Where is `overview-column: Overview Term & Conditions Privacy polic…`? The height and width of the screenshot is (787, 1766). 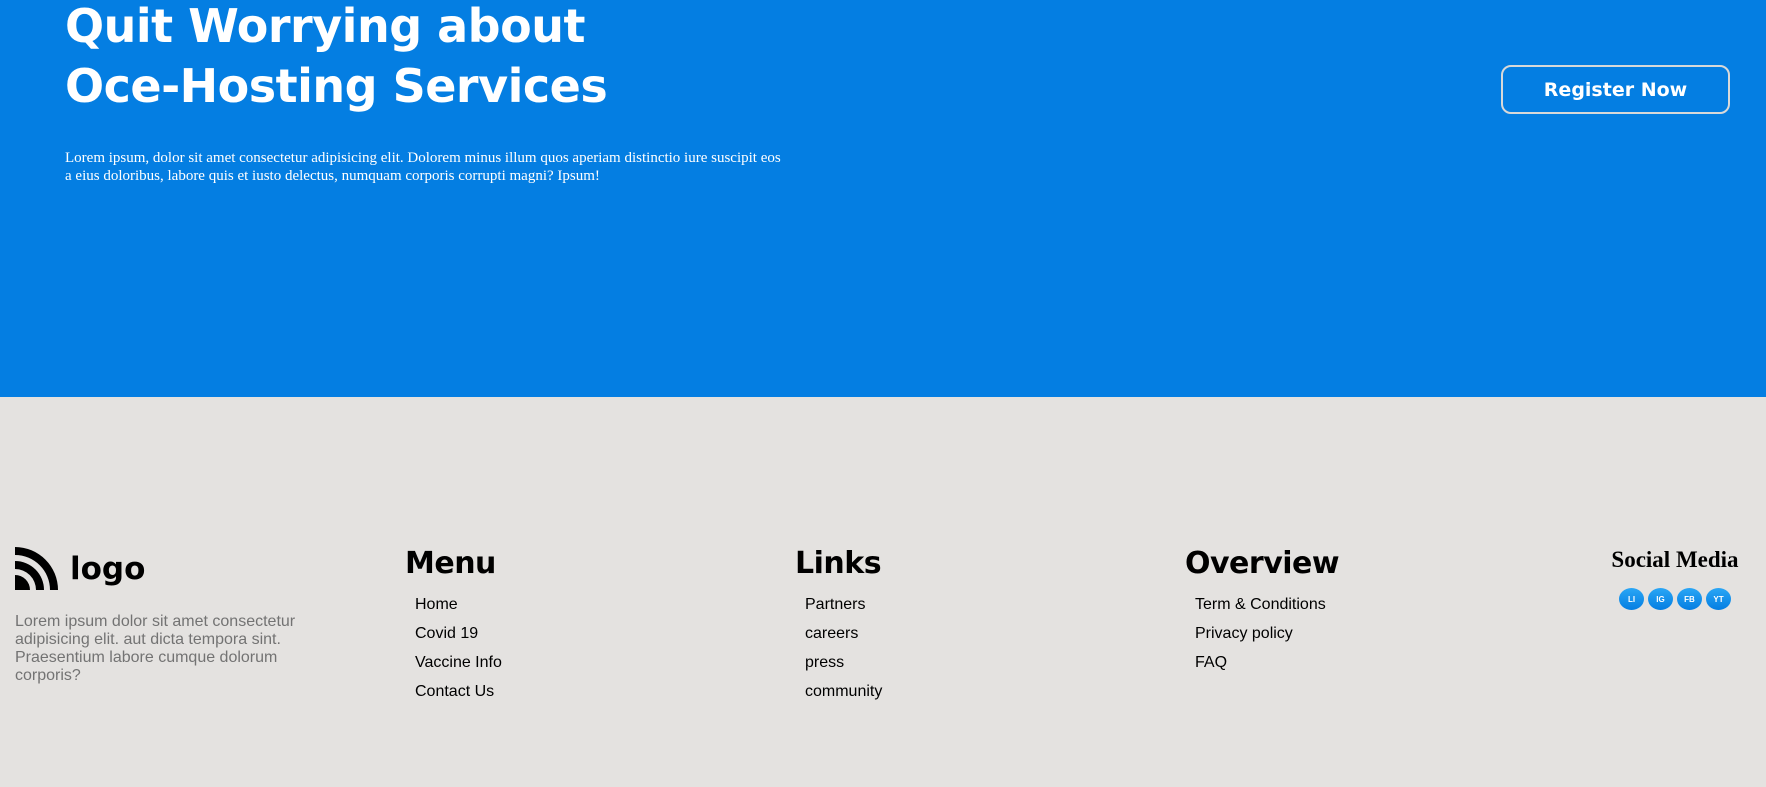
overview-column: Overview Term & Conditions Privacy polic… is located at coordinates (1262, 611).